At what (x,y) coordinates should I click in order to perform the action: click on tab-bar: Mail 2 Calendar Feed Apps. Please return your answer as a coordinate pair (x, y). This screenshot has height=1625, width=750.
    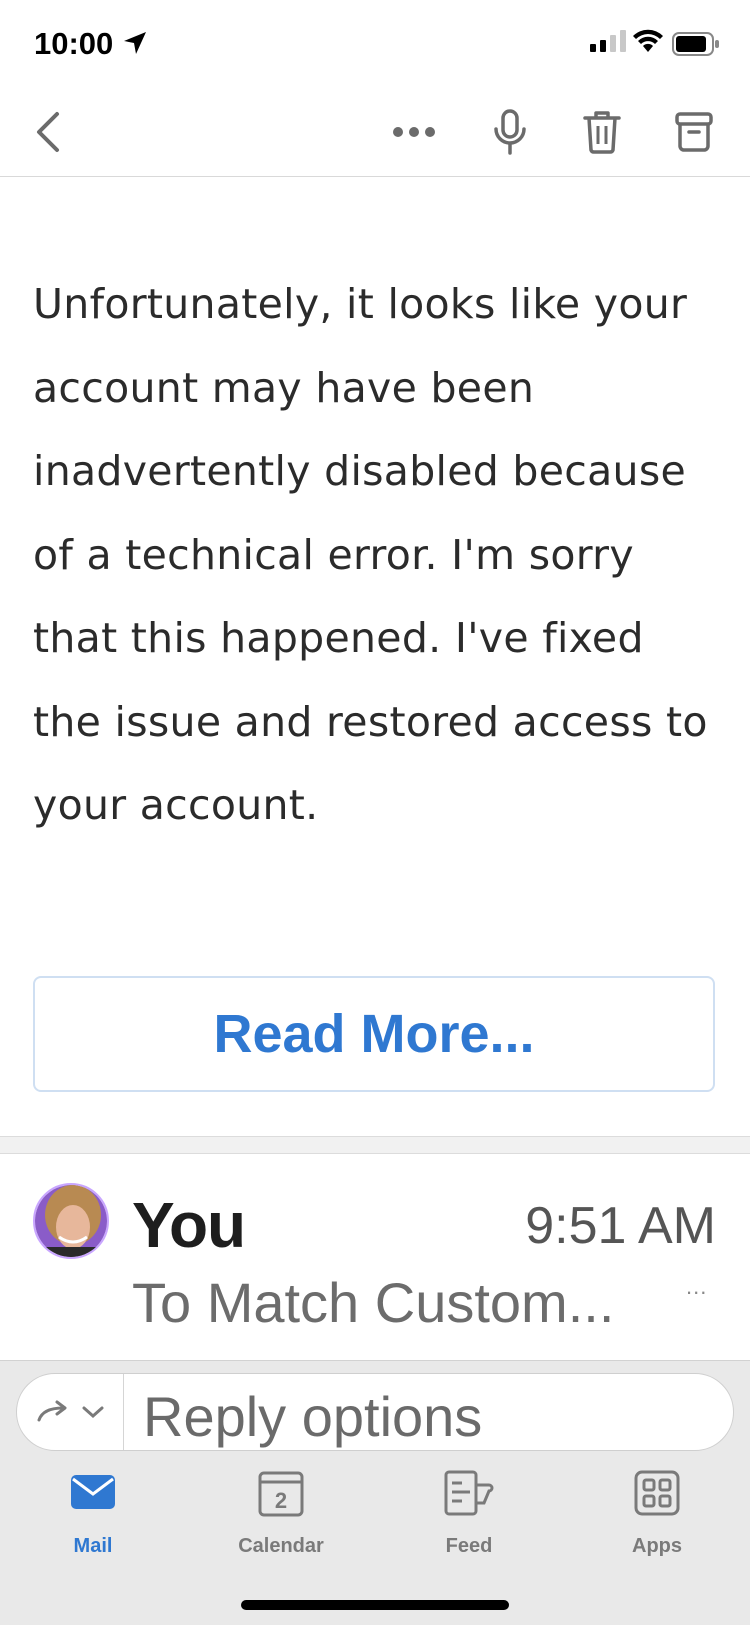
    Looking at the image, I should click on (375, 1522).